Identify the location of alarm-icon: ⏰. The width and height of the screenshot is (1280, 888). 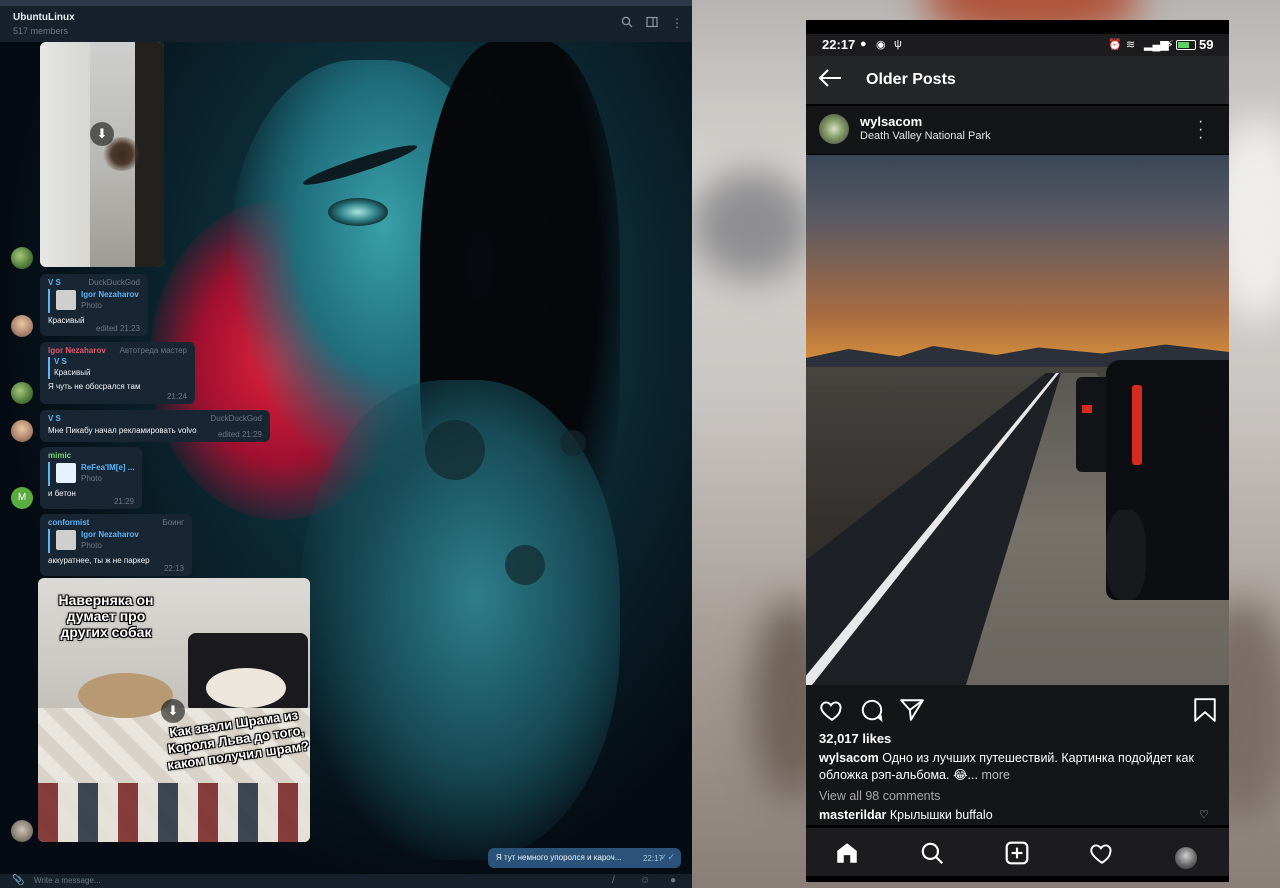
(1115, 45).